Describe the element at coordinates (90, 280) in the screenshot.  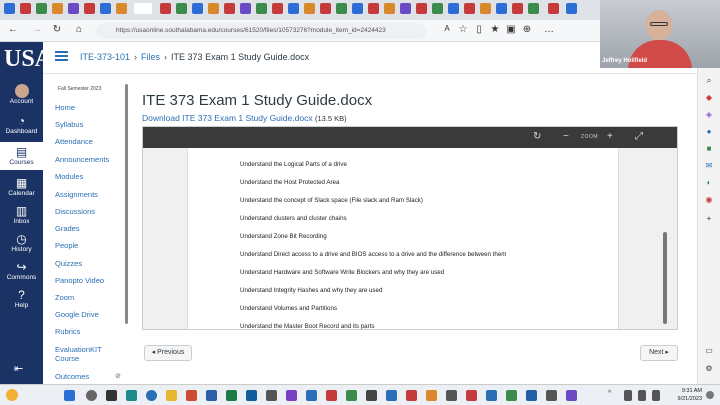
I see `course-nav-panopto: Panopto Video` at that location.